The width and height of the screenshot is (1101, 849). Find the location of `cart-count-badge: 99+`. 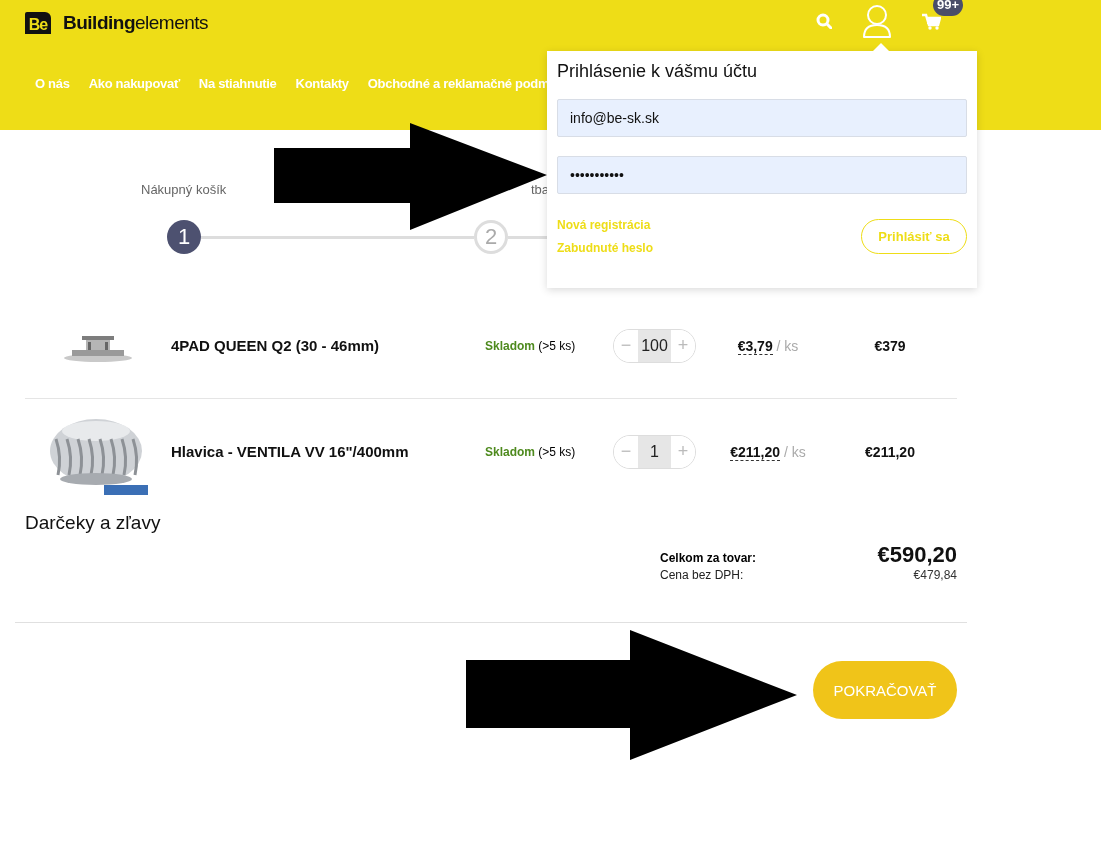

cart-count-badge: 99+ is located at coordinates (948, 8).